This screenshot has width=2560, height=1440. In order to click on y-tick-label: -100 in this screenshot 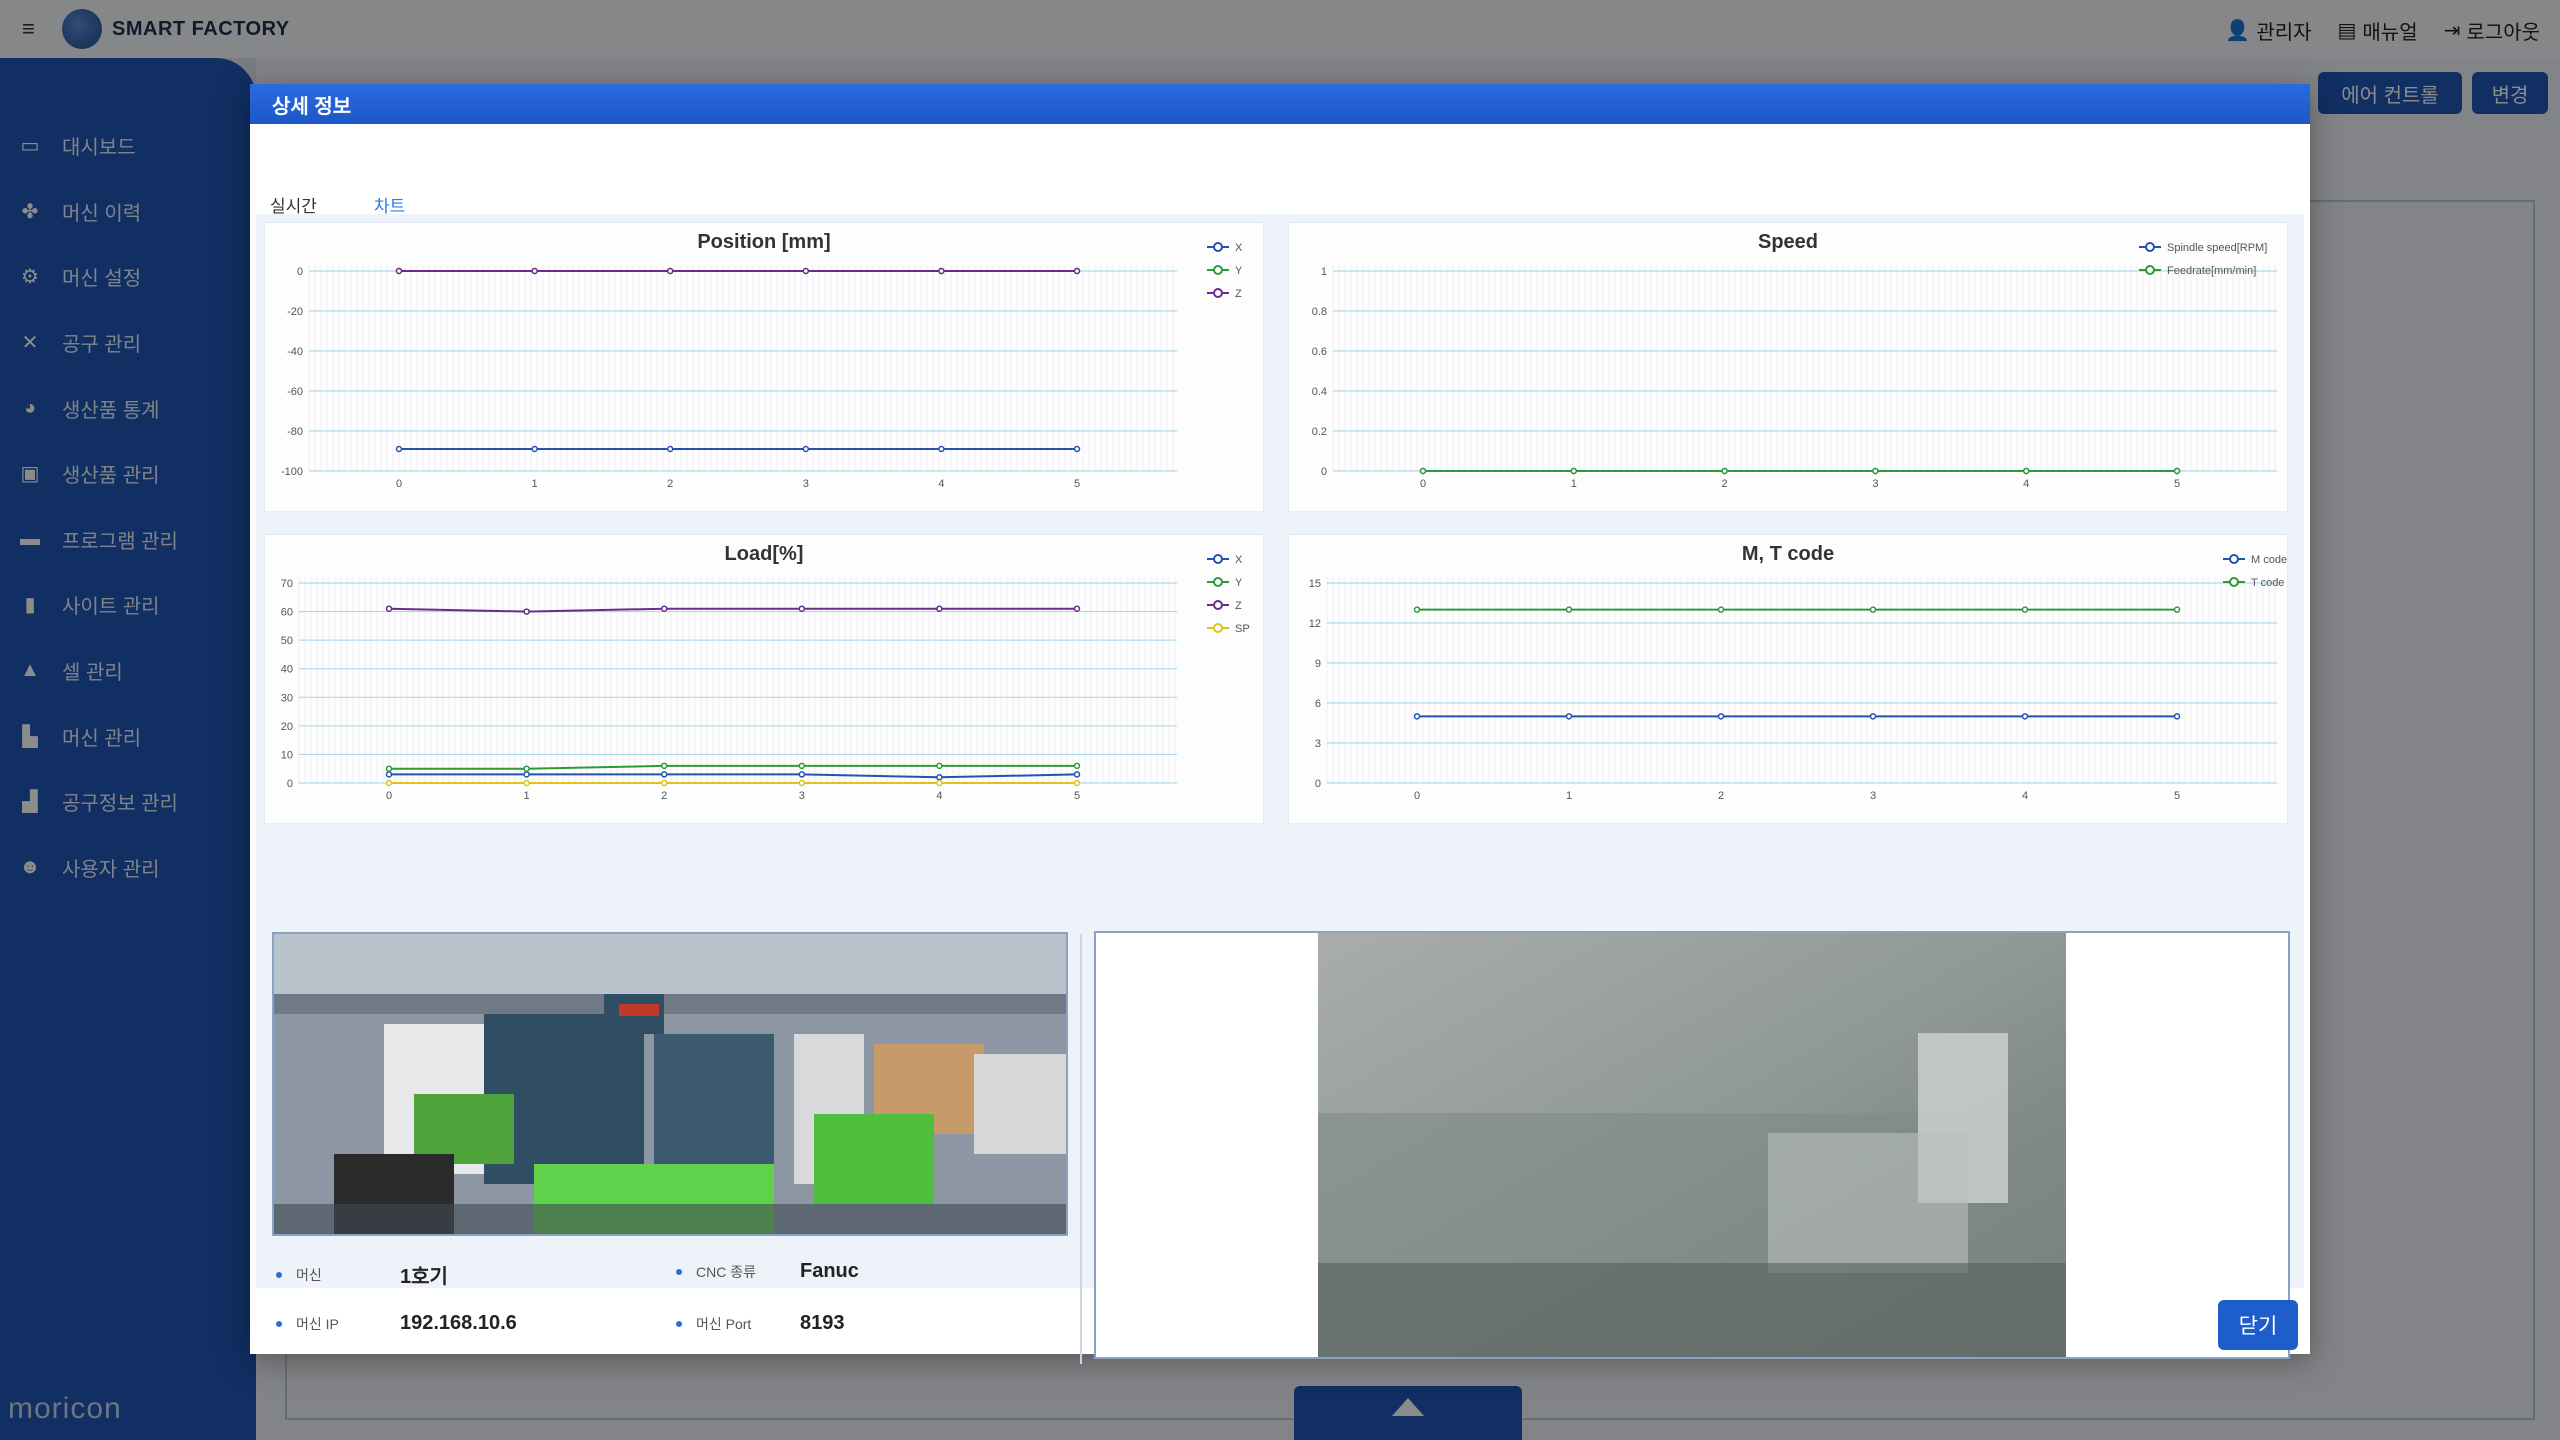, I will do `click(292, 472)`.